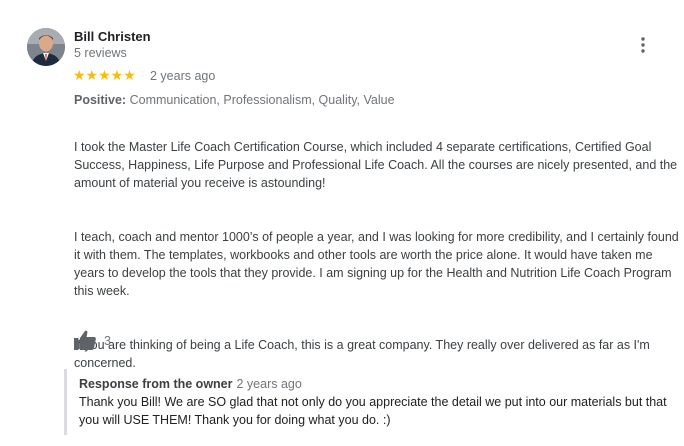 The height and width of the screenshot is (446, 684). What do you see at coordinates (104, 75) in the screenshot?
I see `star-rating: ★★★★★` at bounding box center [104, 75].